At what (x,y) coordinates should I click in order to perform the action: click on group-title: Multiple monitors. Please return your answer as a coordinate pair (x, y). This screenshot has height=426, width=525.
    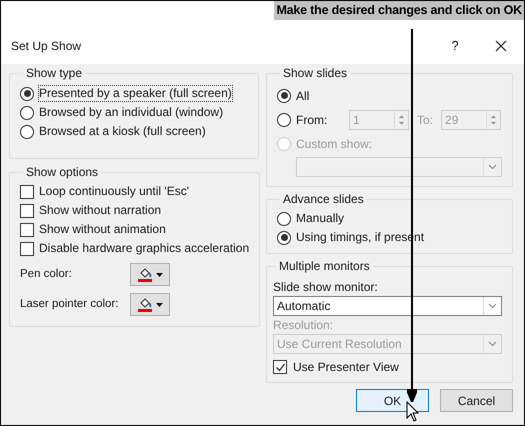
    Looking at the image, I should click on (324, 266).